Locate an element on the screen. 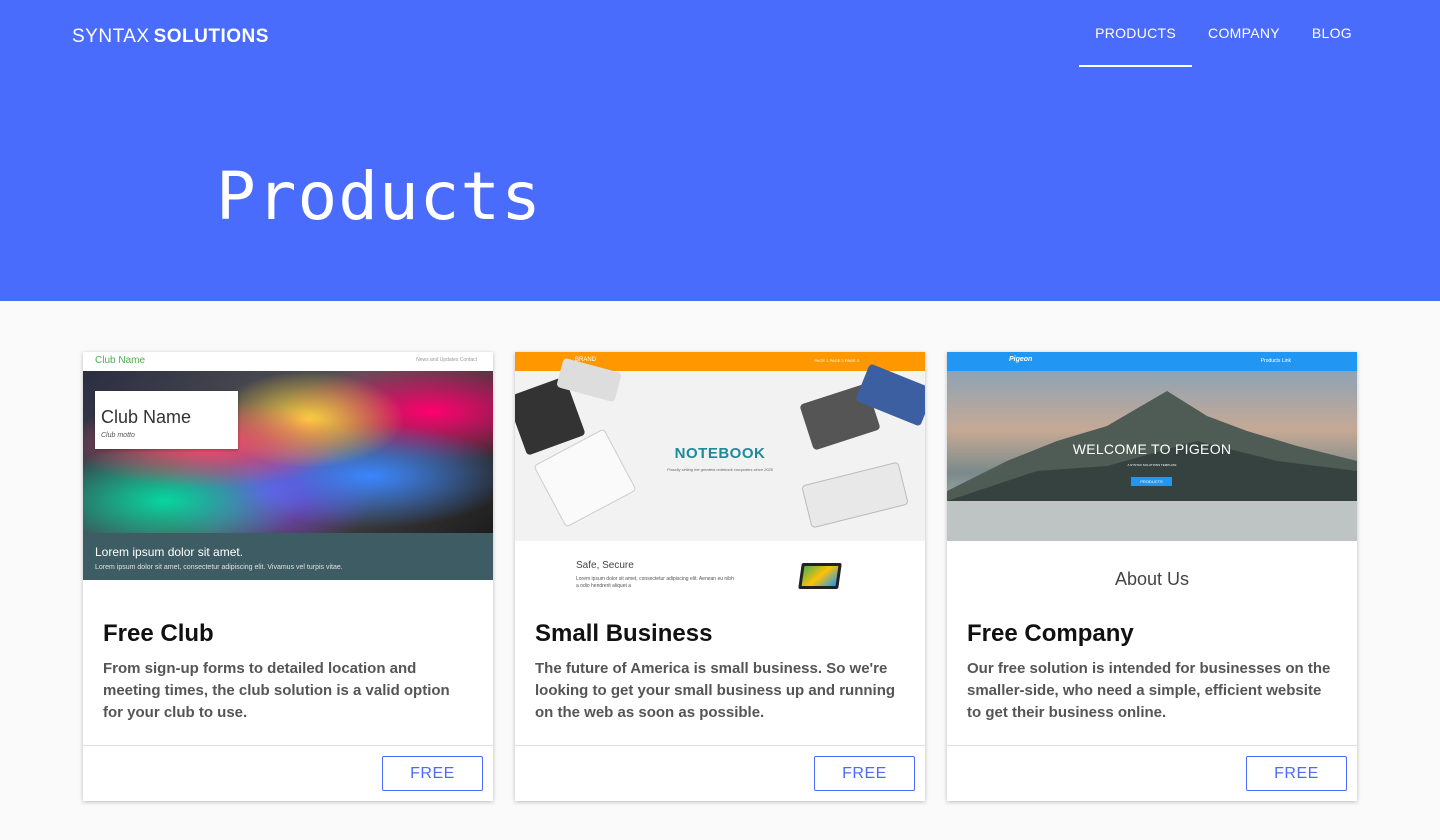  thumb-club-name: Club Name is located at coordinates (120, 360).